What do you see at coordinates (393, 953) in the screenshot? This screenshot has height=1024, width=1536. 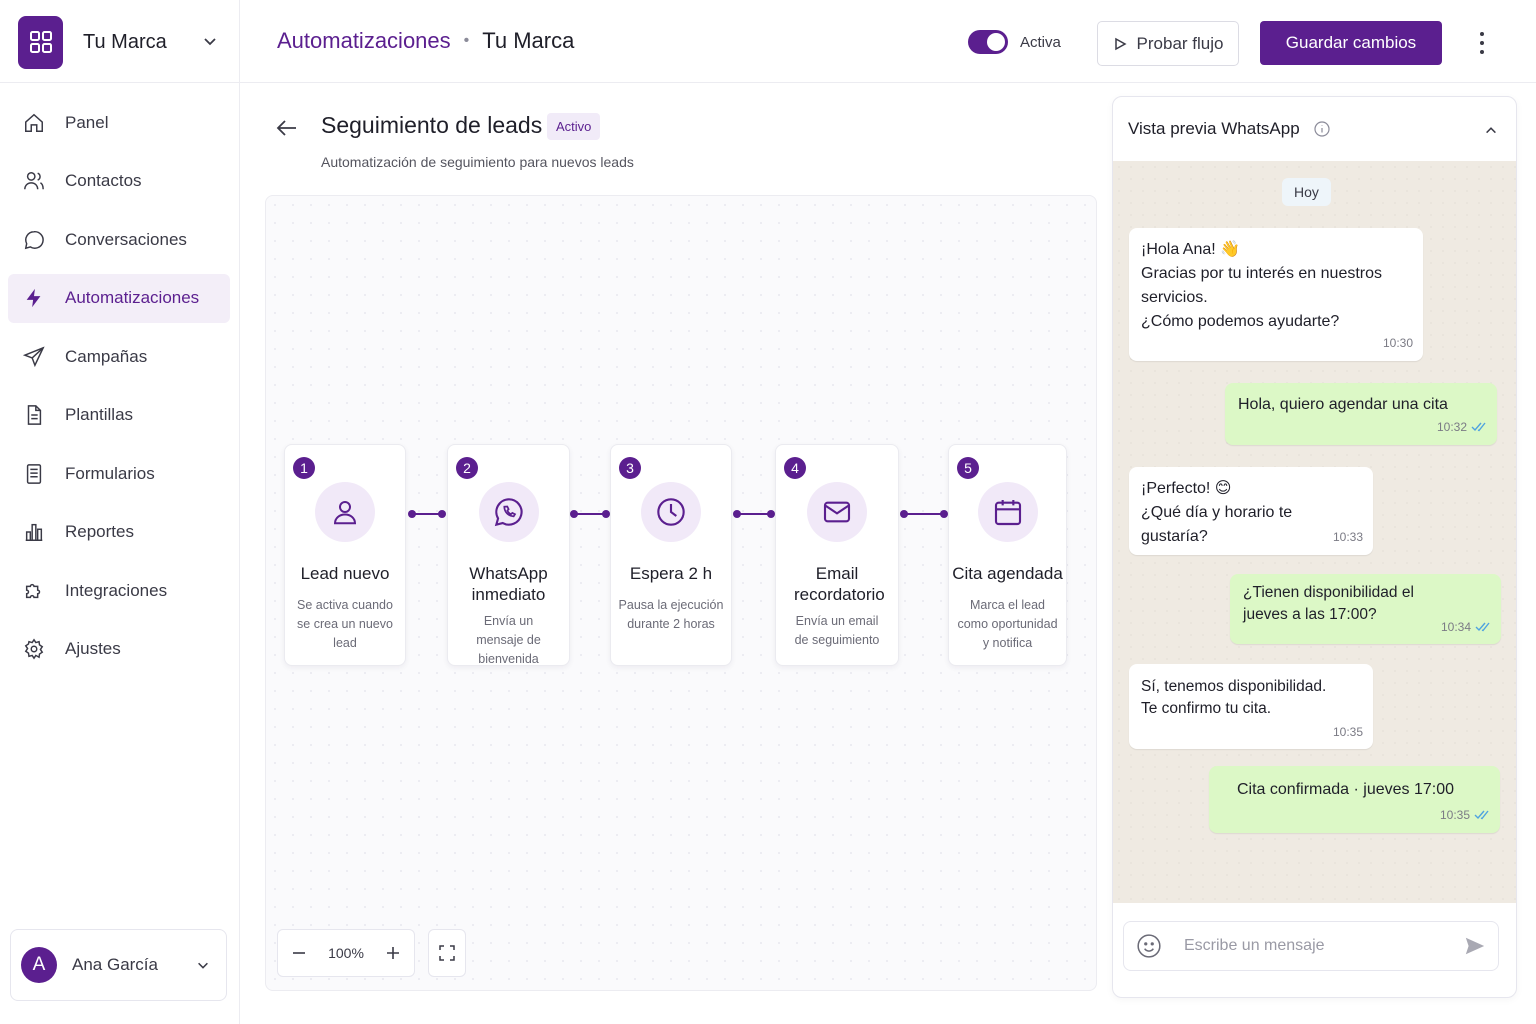 I see `zoom-in-icon` at bounding box center [393, 953].